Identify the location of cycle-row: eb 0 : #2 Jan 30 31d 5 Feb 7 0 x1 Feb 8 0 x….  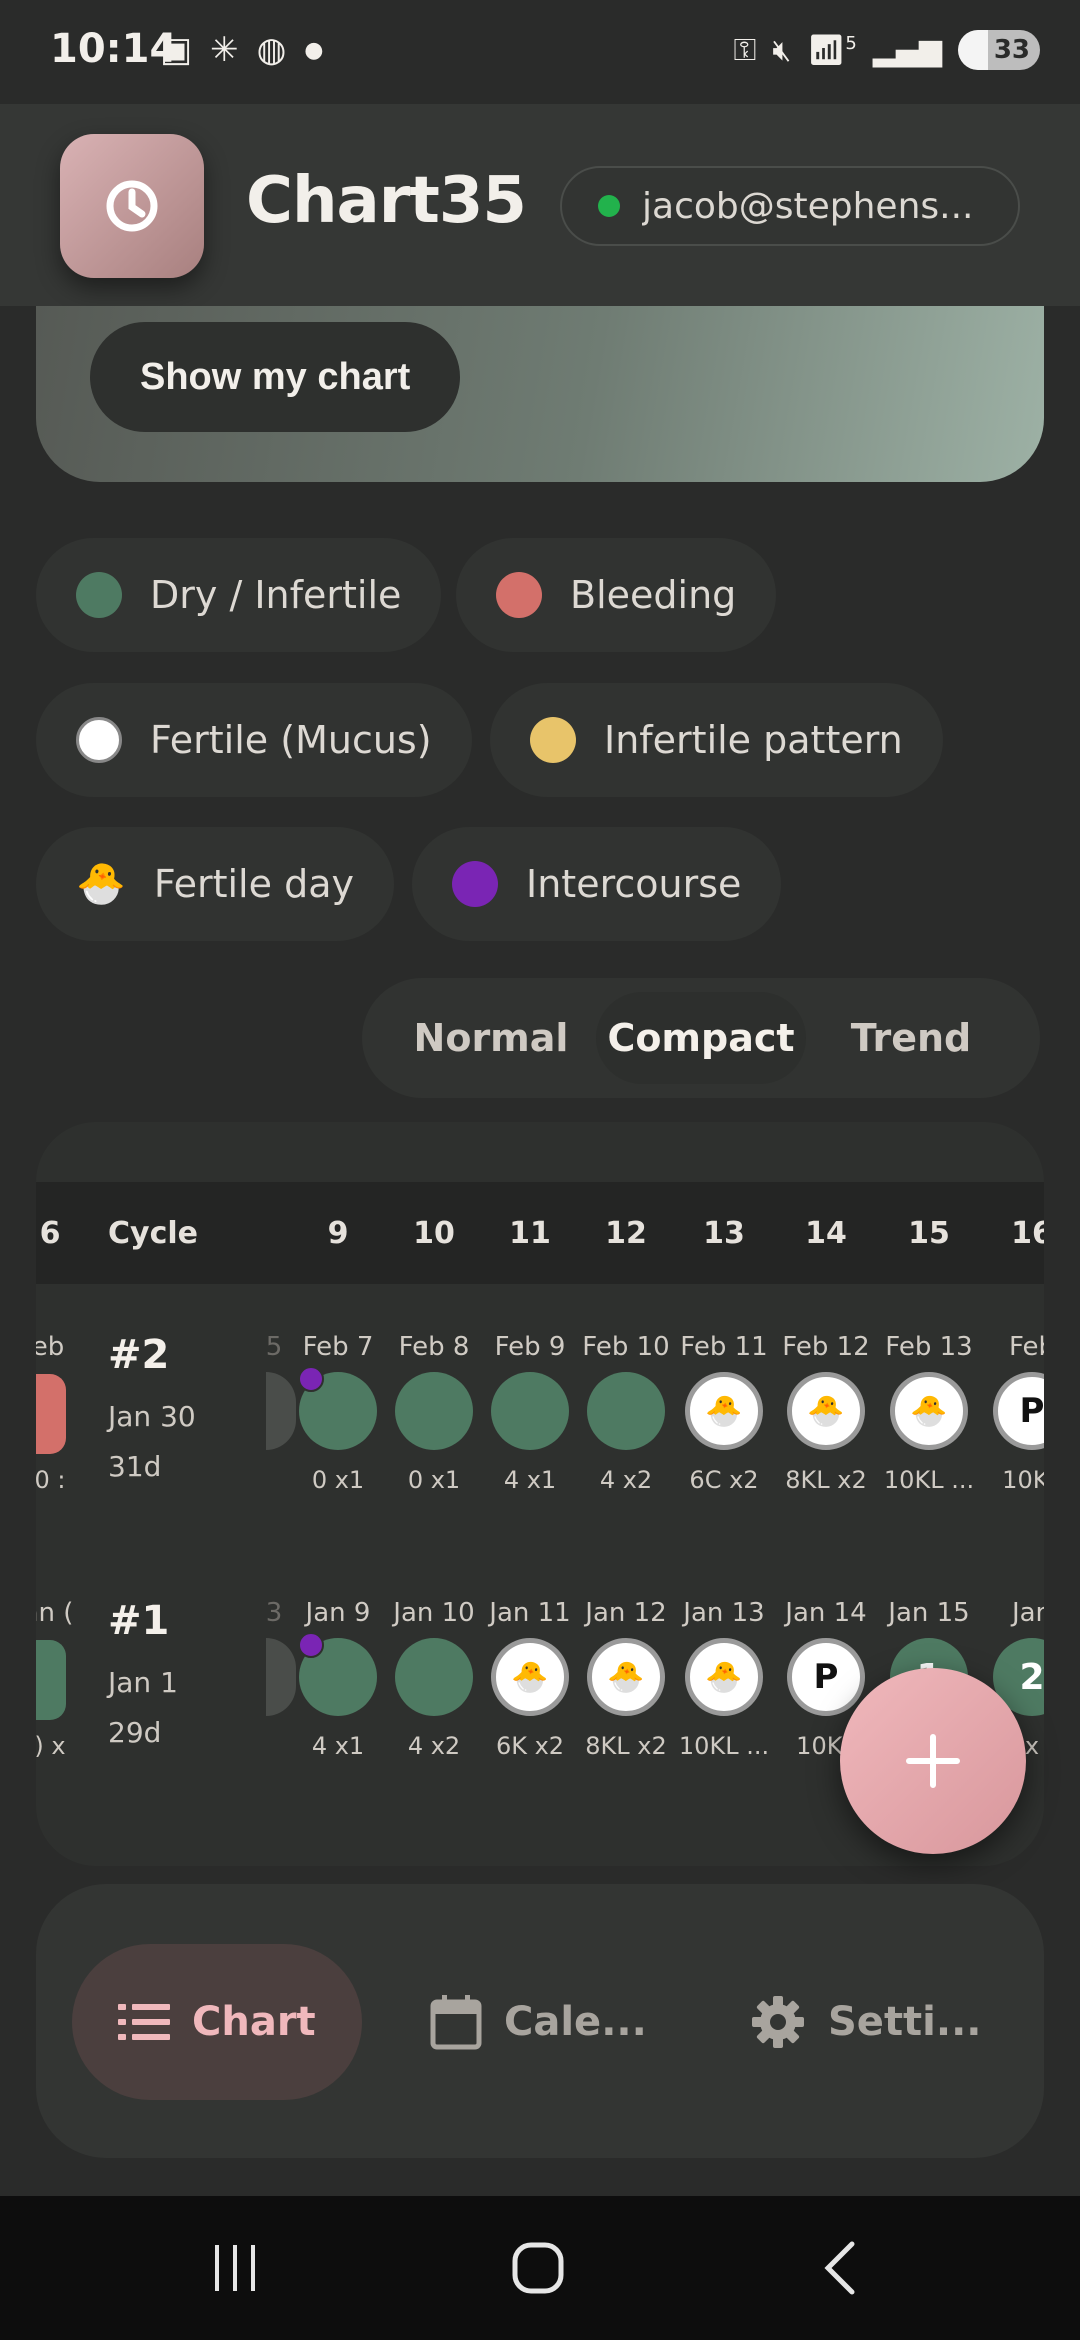
(540, 1432).